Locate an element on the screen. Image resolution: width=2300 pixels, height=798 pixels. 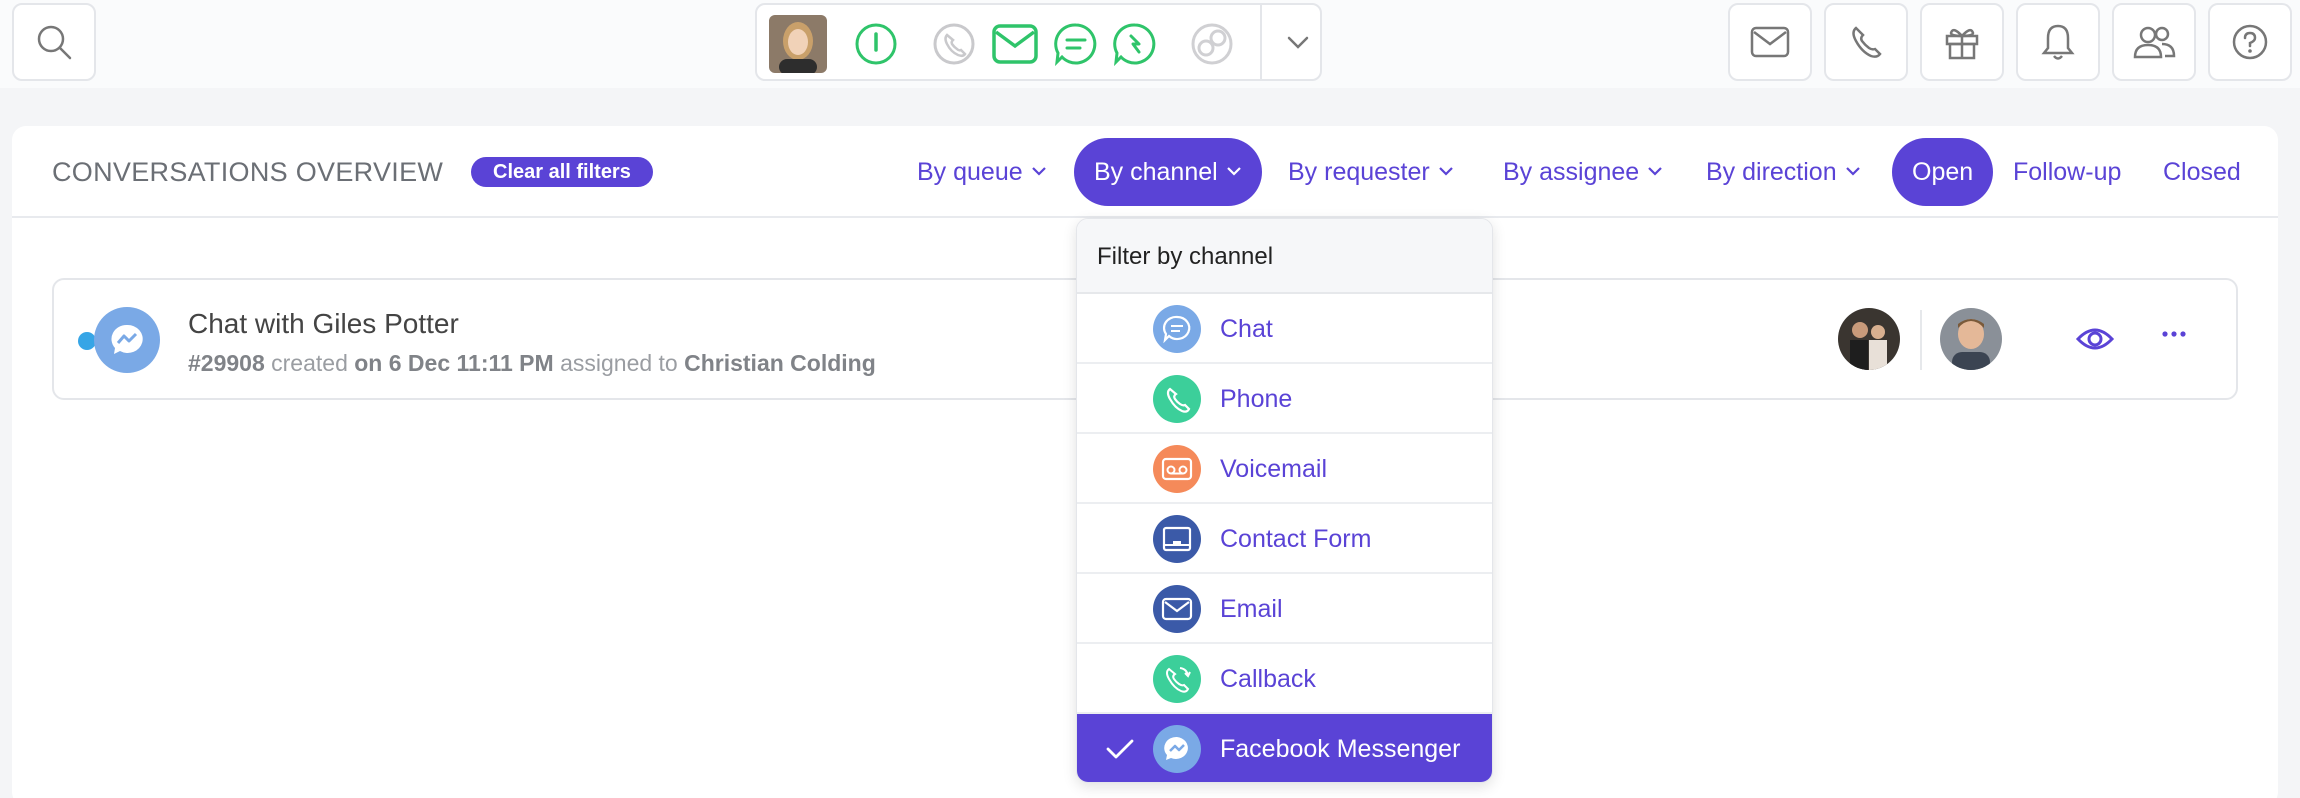
help-icon is located at coordinates (2250, 42).